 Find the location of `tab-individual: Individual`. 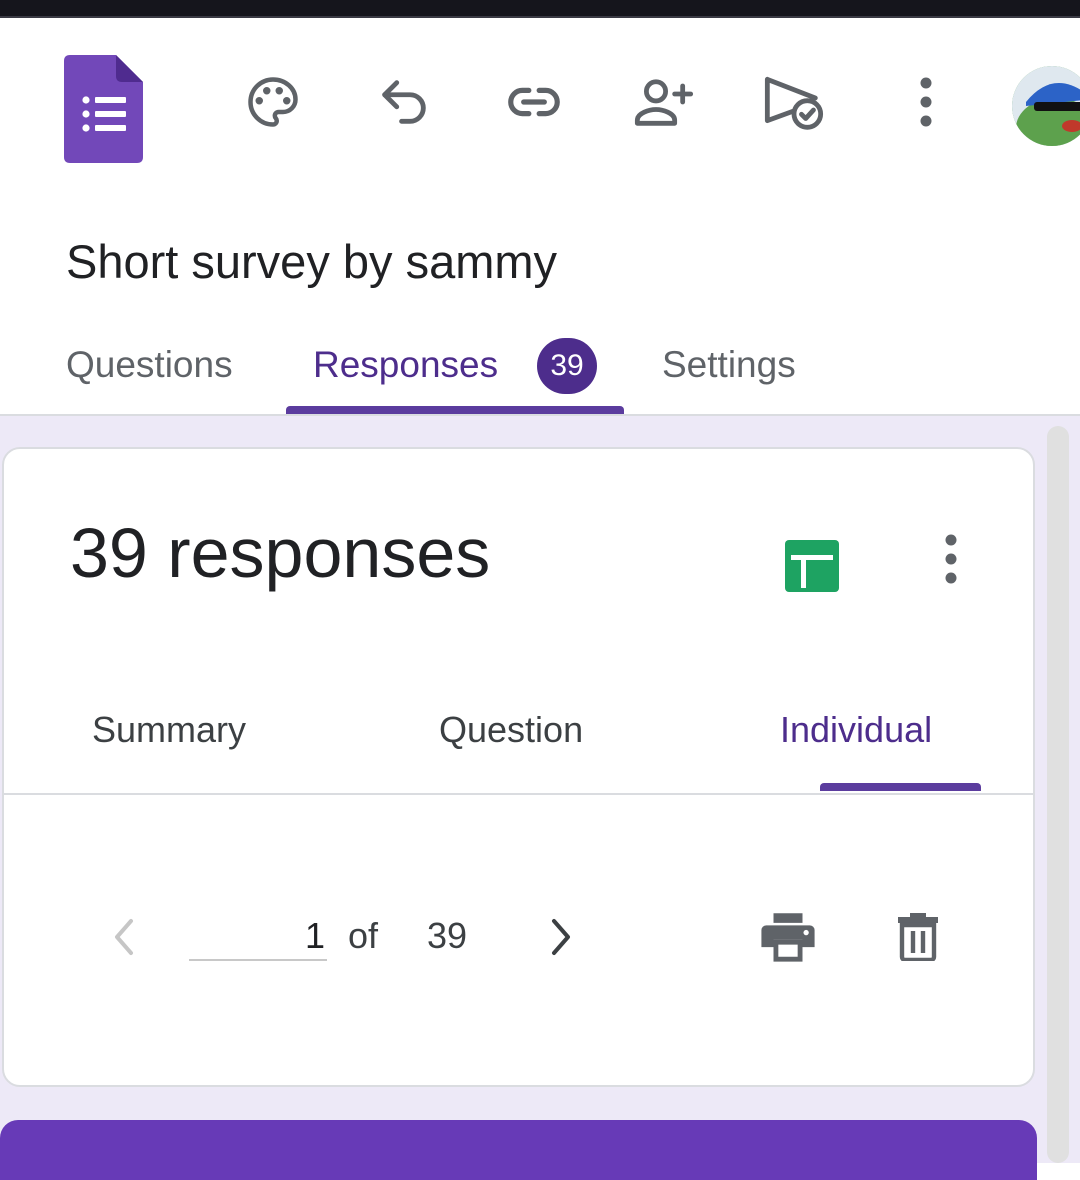

tab-individual: Individual is located at coordinates (856, 730).